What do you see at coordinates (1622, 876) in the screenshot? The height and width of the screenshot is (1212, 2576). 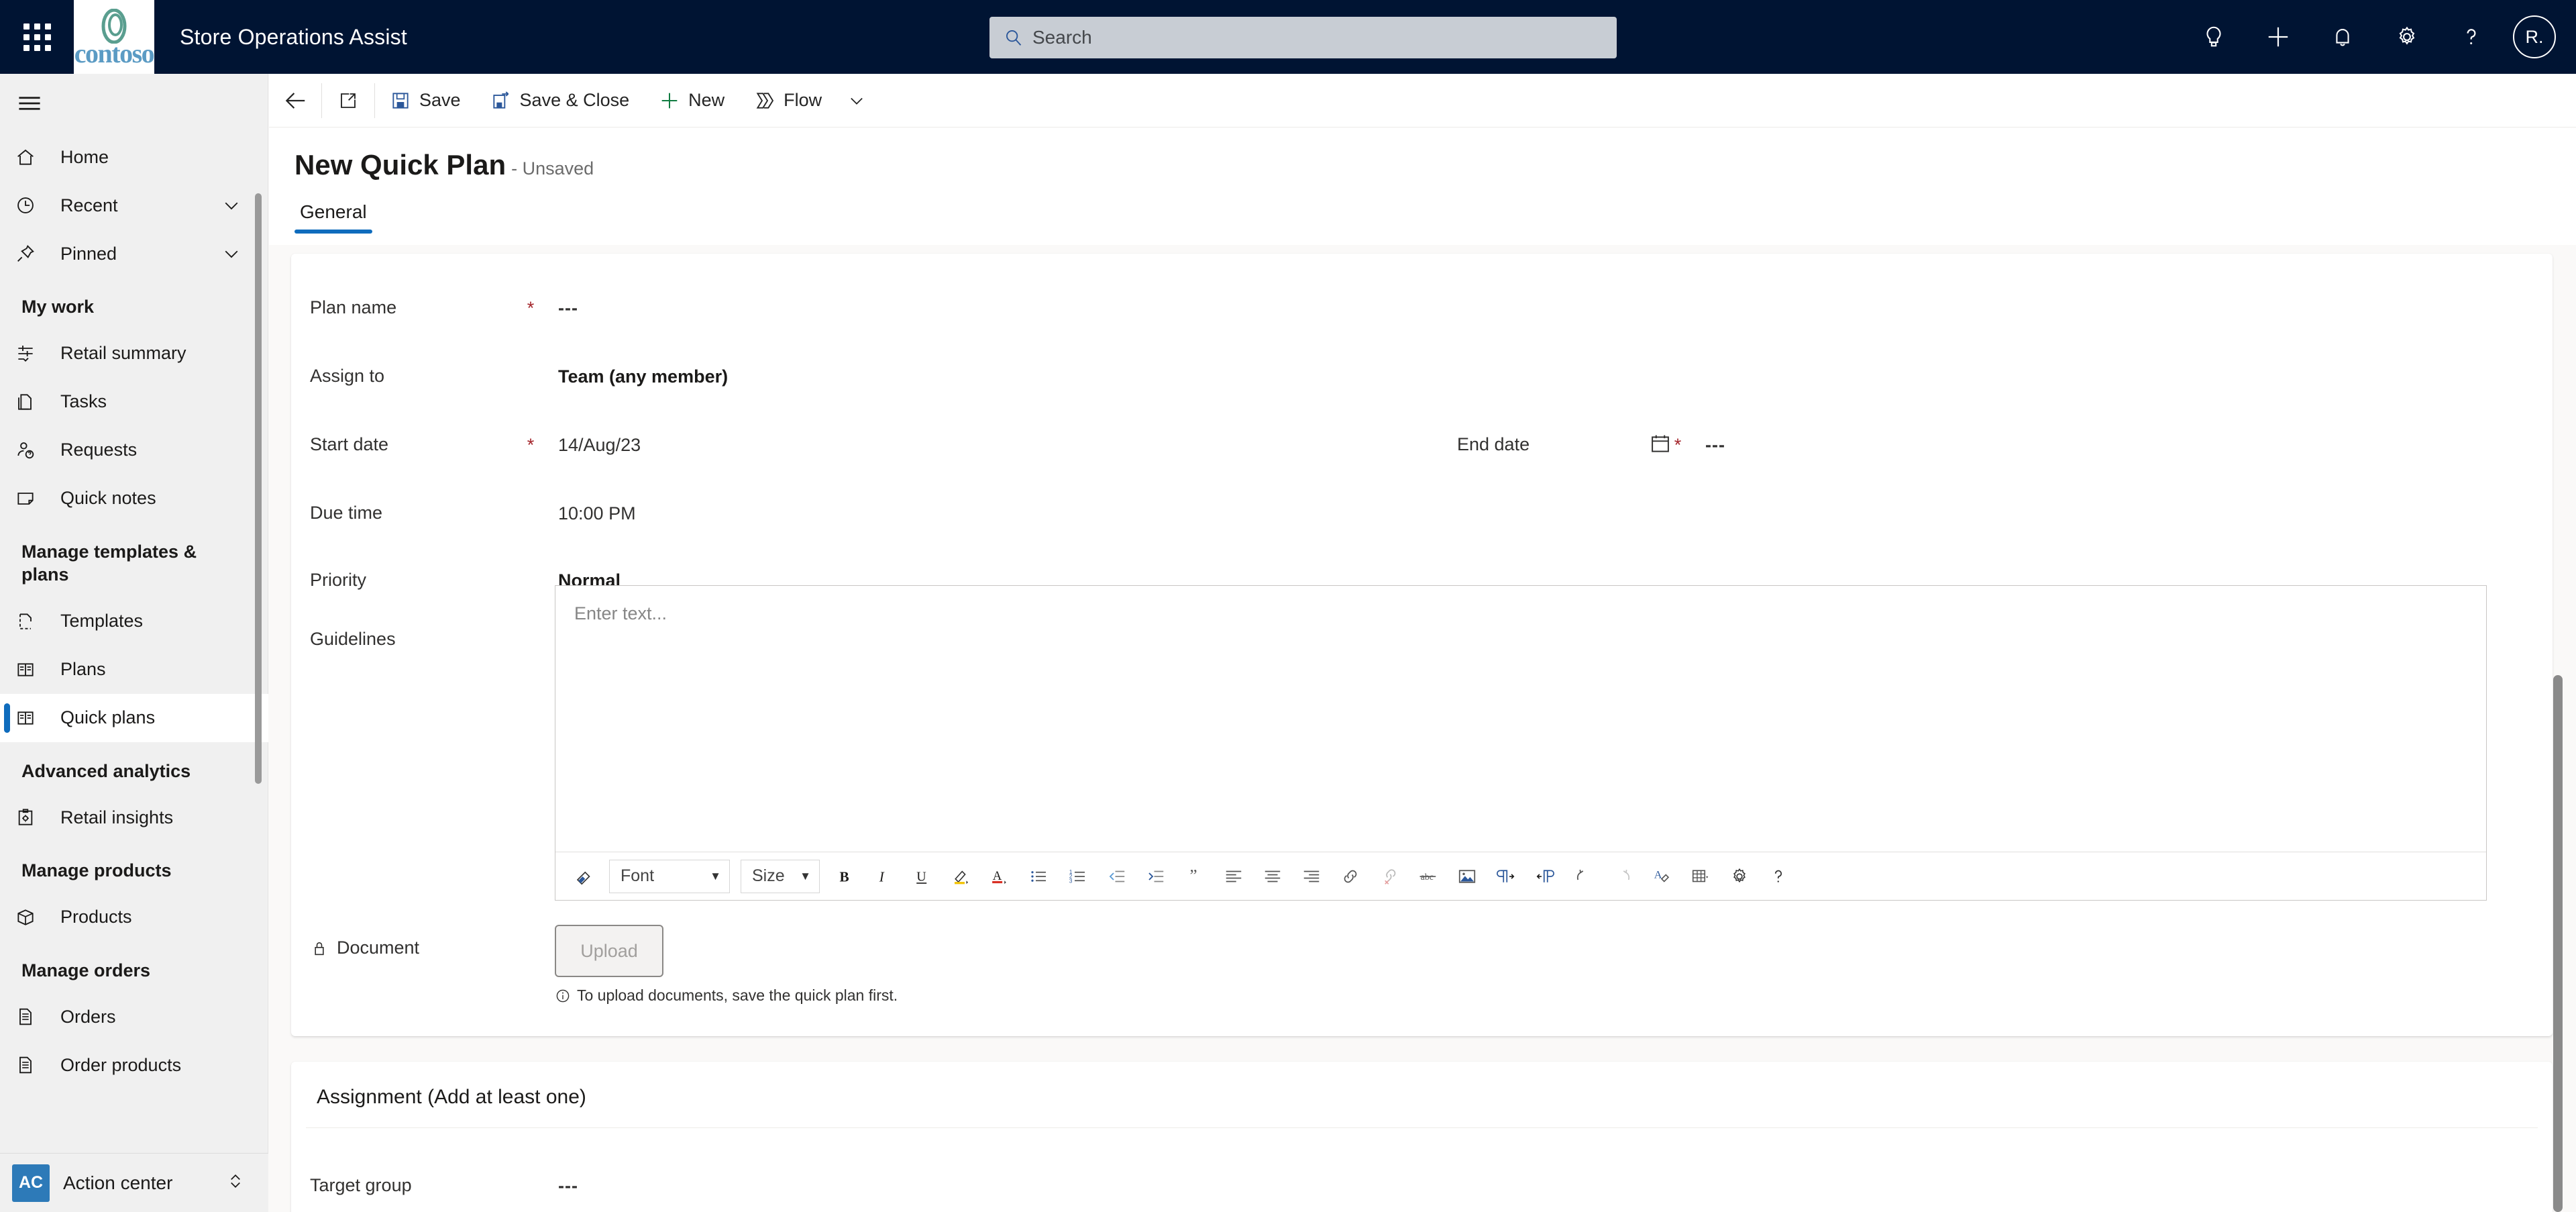 I see `redo-icon` at bounding box center [1622, 876].